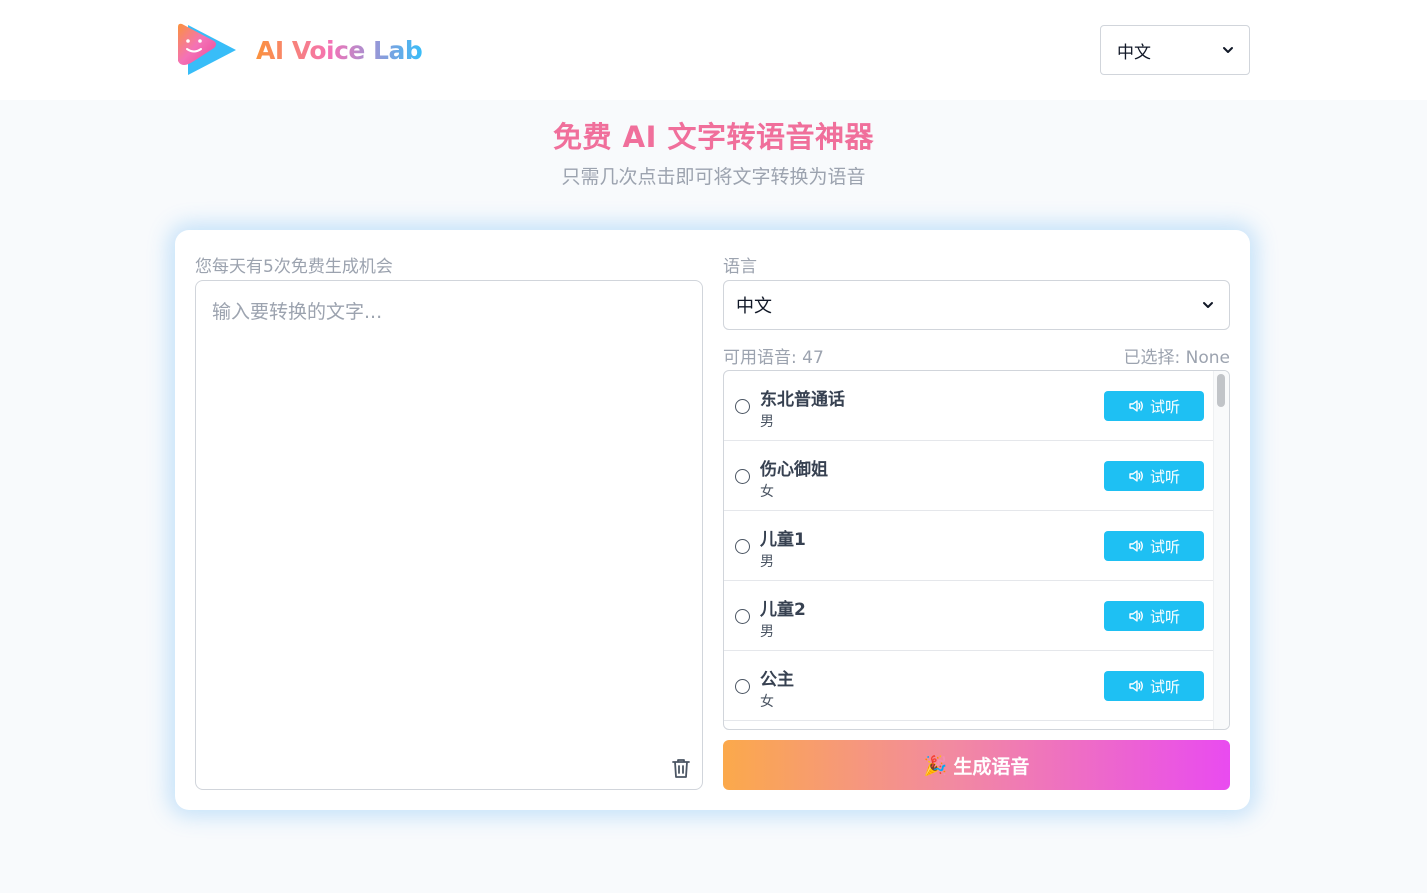 The height and width of the screenshot is (893, 1427). I want to click on voice-list-scrollbar, so click(1221, 550).